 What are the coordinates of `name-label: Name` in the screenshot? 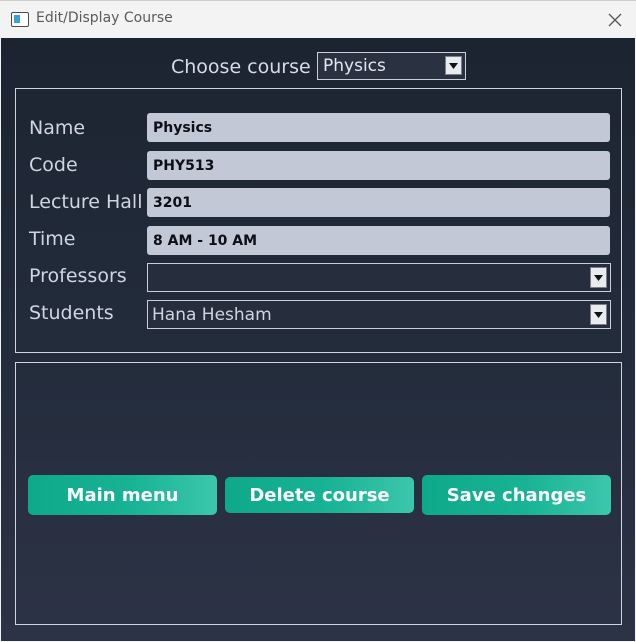 It's located at (57, 128).